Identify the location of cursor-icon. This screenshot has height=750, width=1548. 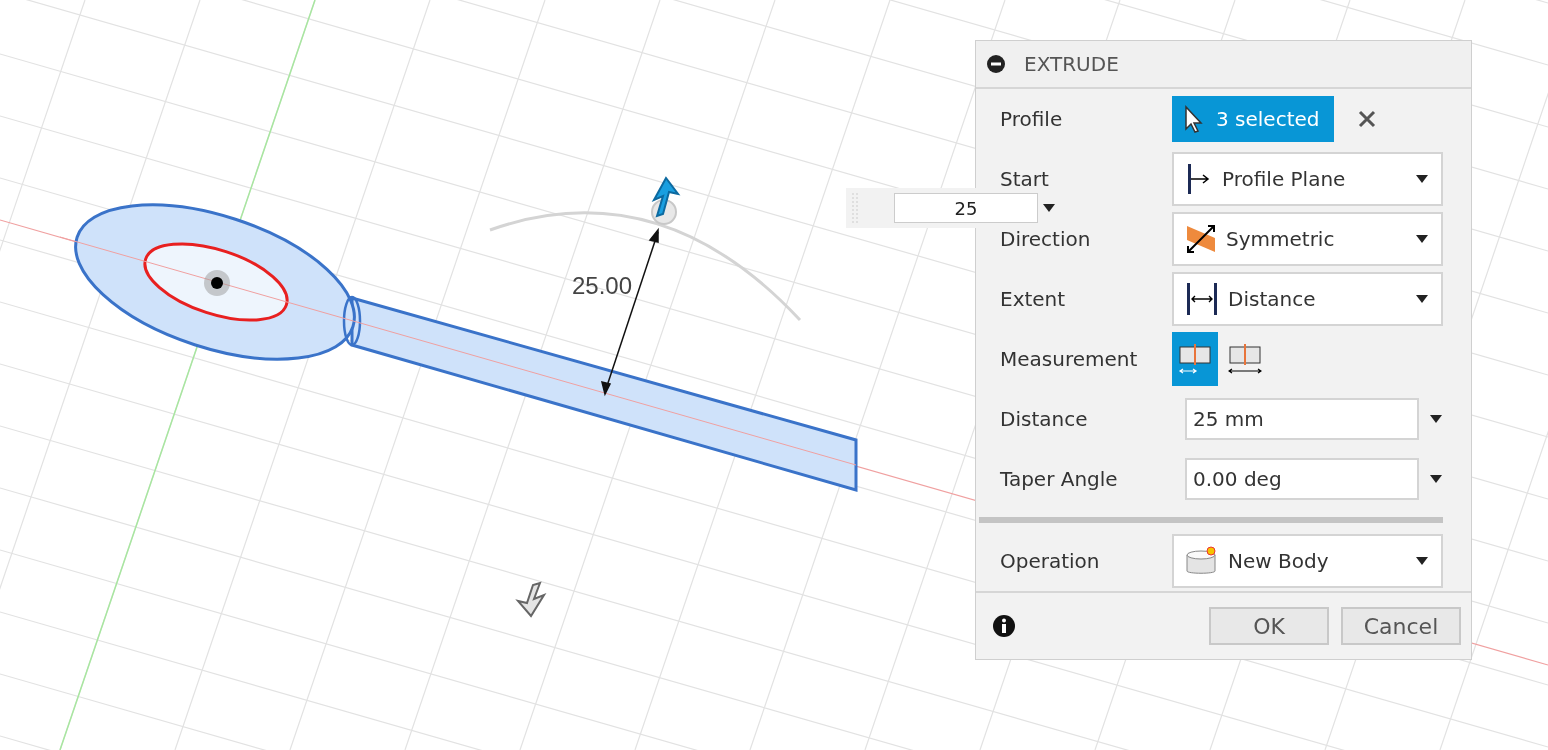
(1194, 119).